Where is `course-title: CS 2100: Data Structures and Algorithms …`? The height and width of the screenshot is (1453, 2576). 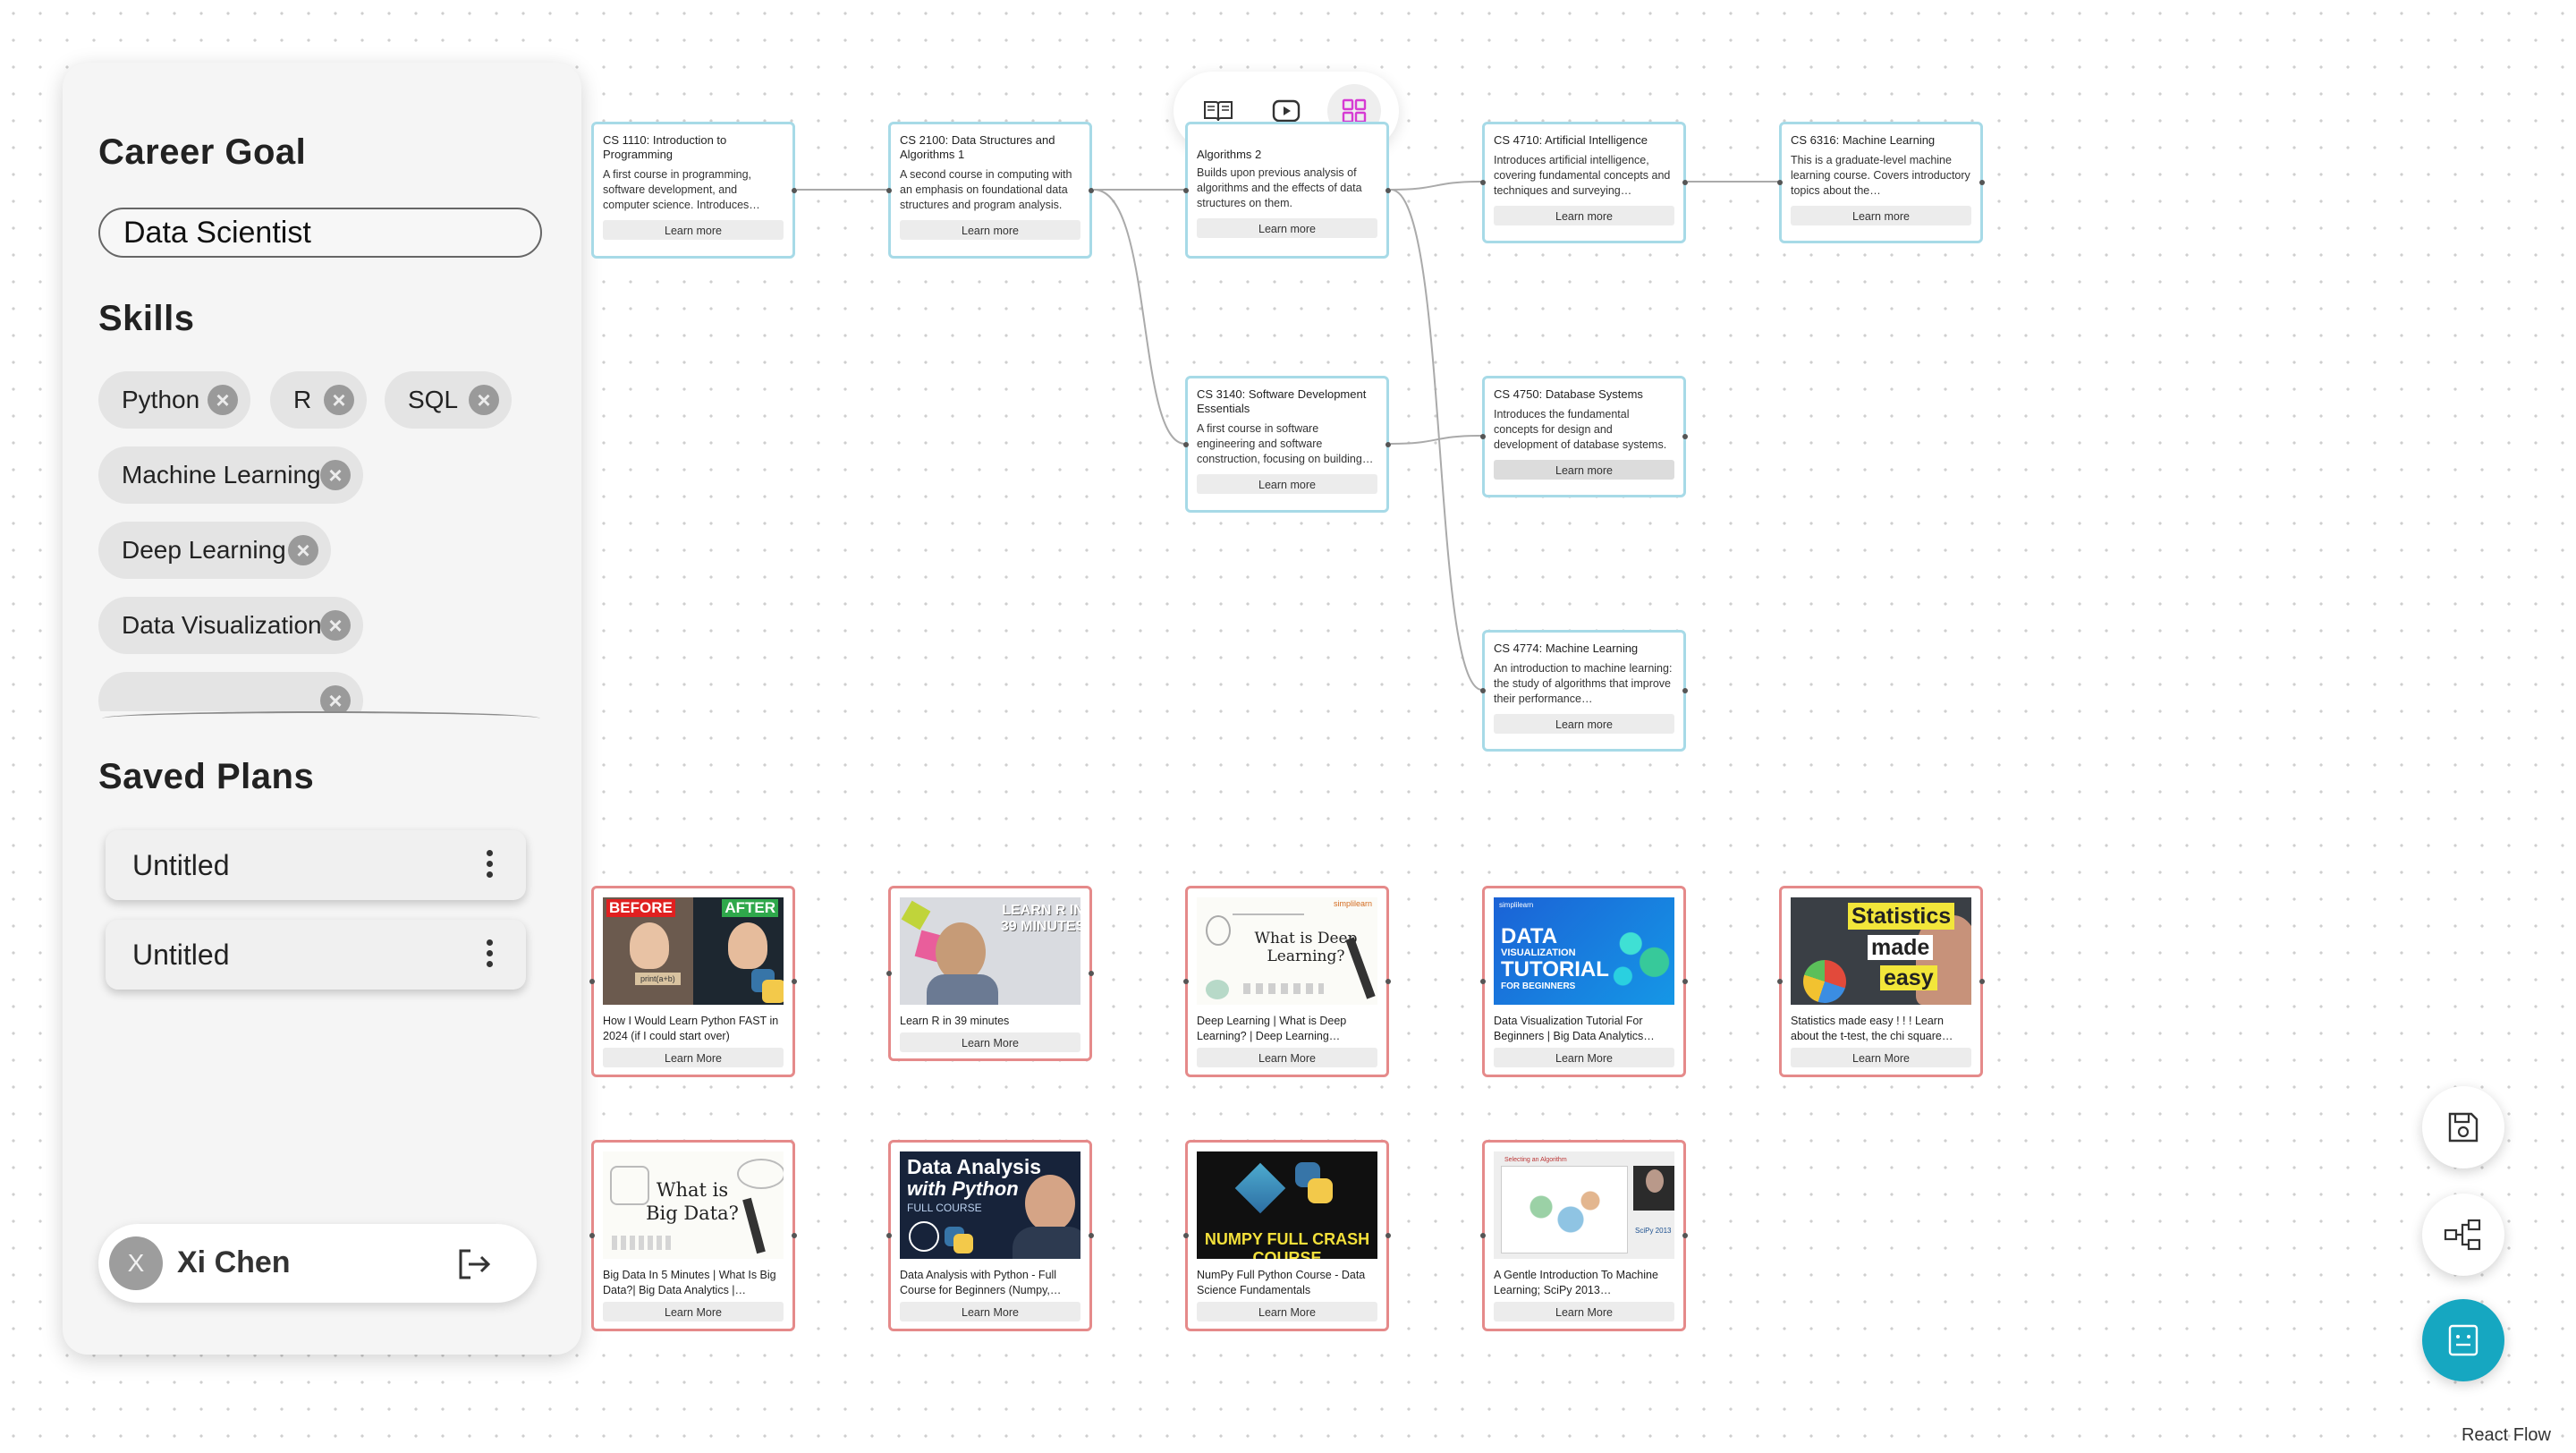 course-title: CS 2100: Data Structures and Algorithms … is located at coordinates (977, 147).